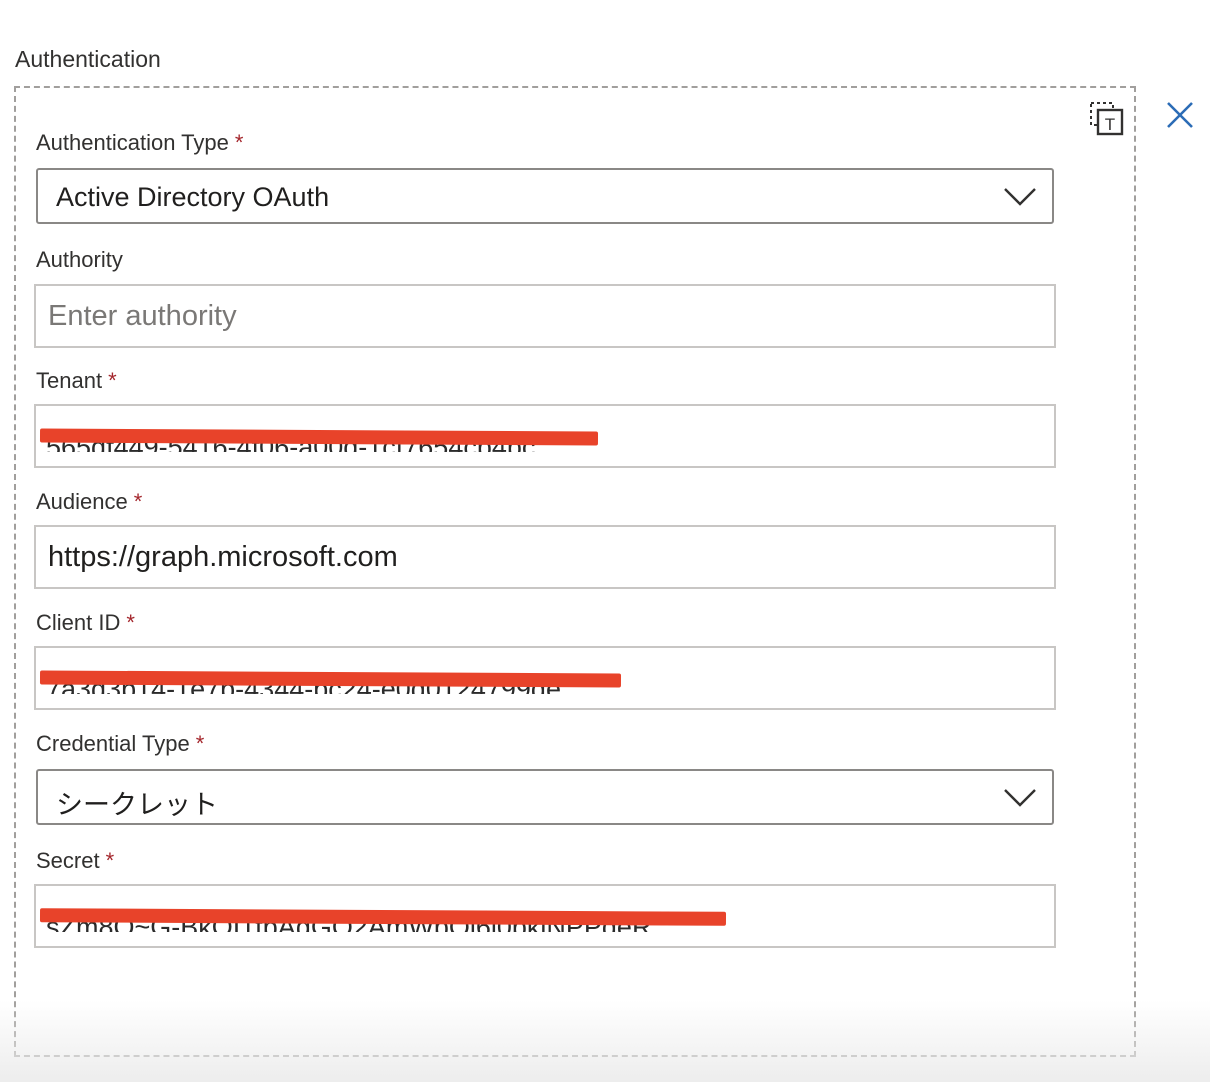 This screenshot has height=1082, width=1210. What do you see at coordinates (545, 797) in the screenshot?
I see `credential-type-dropdown: シークレット` at bounding box center [545, 797].